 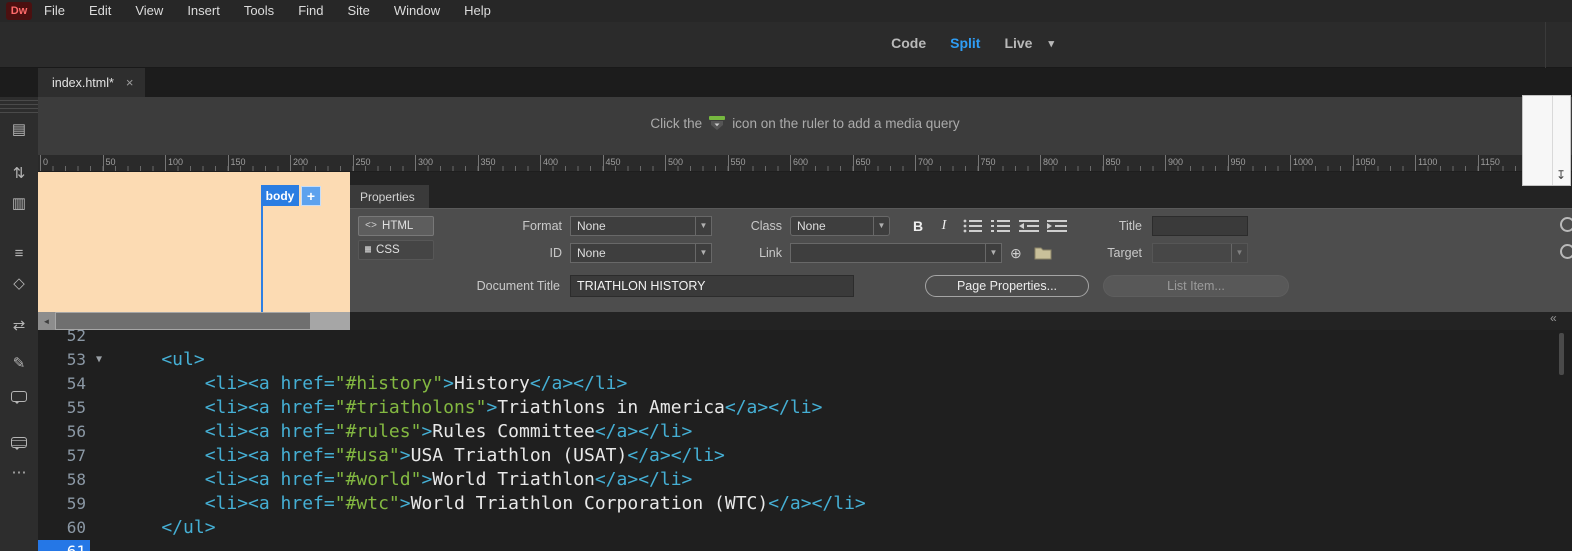 I want to click on bold-button: B, so click(x=918, y=226).